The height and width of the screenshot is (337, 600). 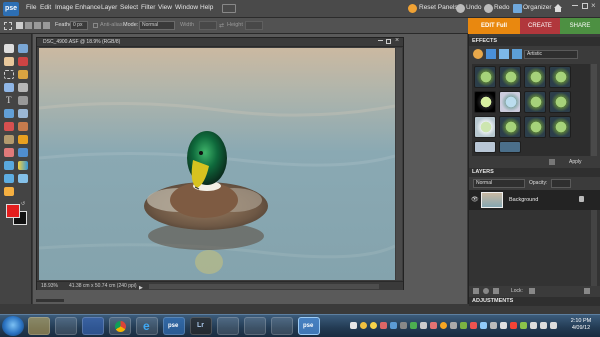 I want to click on feather-input: 0 px, so click(x=79, y=25).